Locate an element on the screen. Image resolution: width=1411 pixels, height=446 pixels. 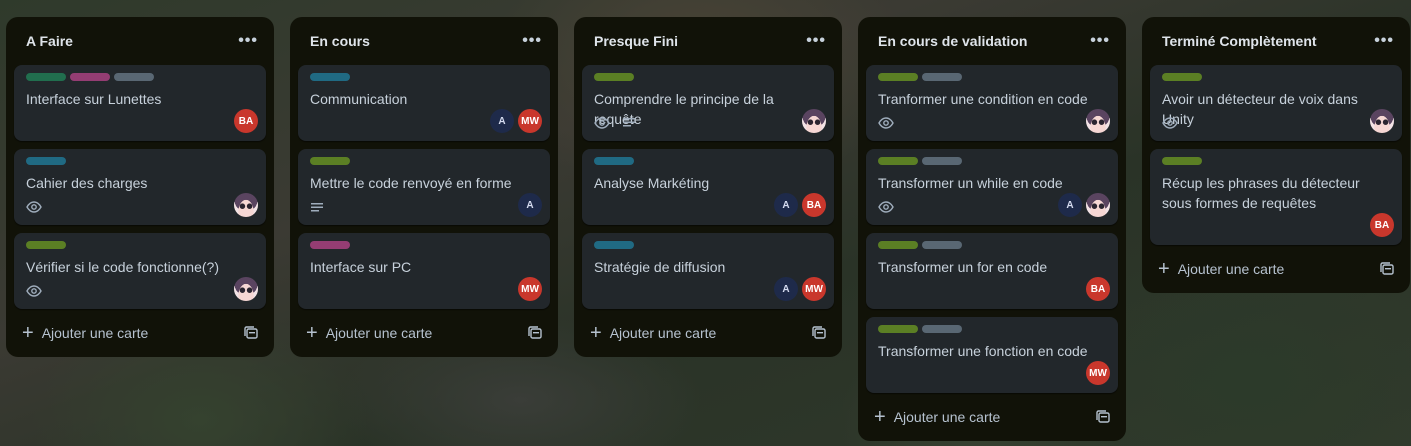
card: Analyse Markéting A BA is located at coordinates (708, 187).